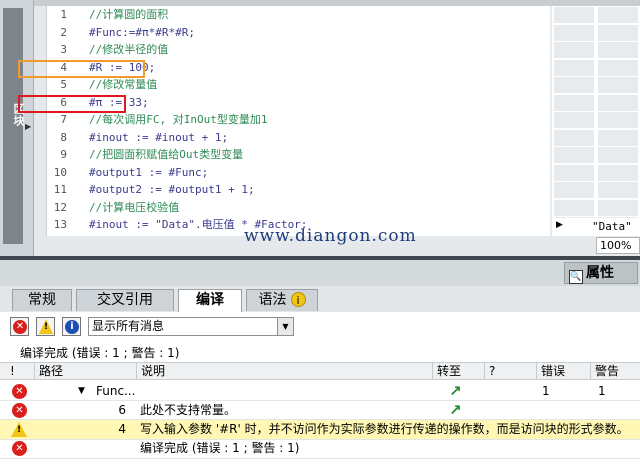 The height and width of the screenshot is (476, 640). I want to click on inspector-header, so click(320, 273).